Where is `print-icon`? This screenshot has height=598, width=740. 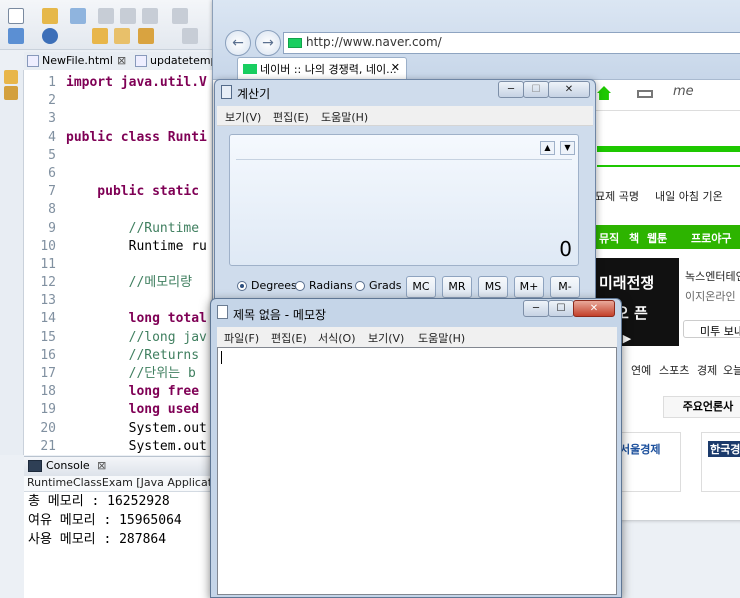
print-icon is located at coordinates (150, 16).